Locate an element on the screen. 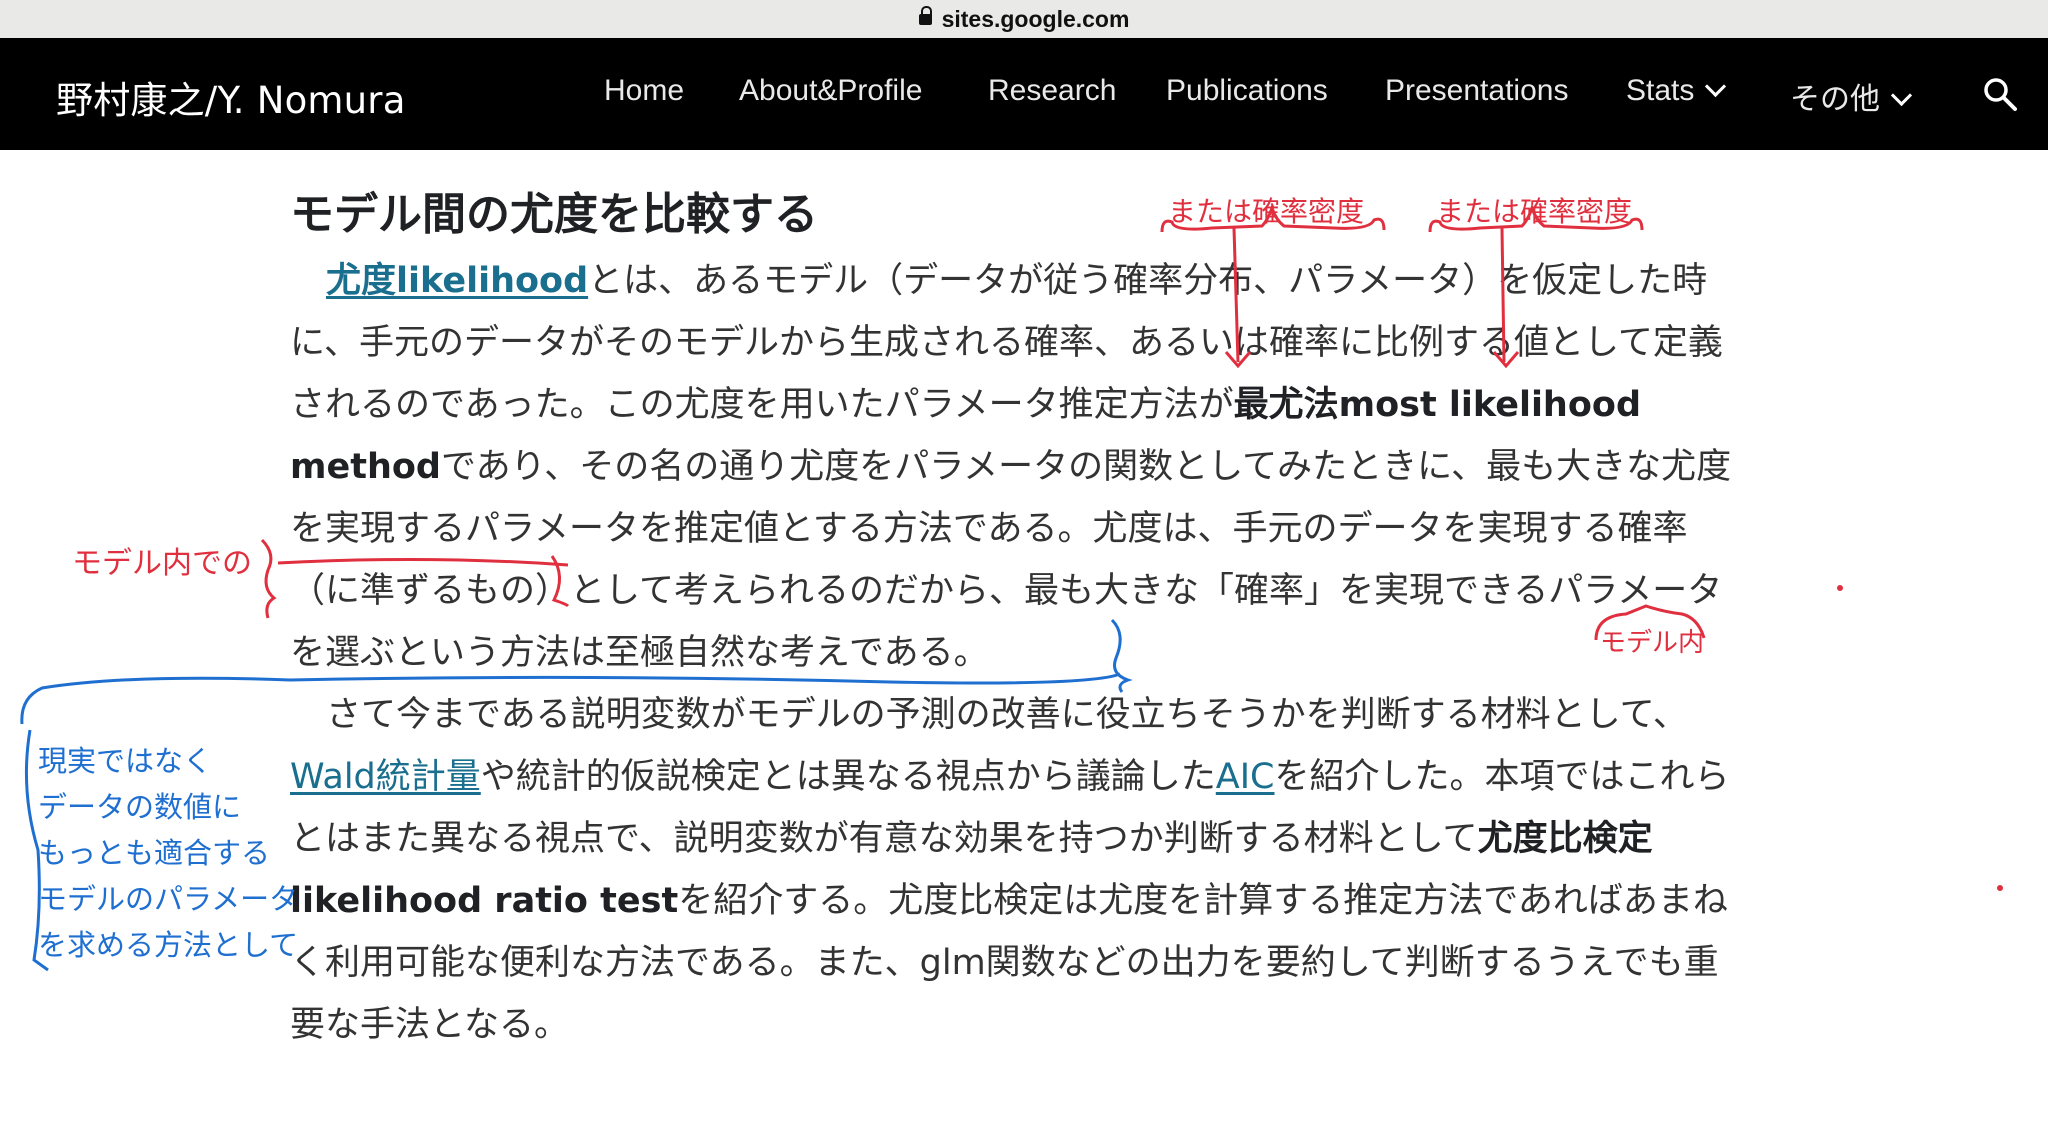 The height and width of the screenshot is (1141, 2048). aic-link: AIC is located at coordinates (1245, 777).